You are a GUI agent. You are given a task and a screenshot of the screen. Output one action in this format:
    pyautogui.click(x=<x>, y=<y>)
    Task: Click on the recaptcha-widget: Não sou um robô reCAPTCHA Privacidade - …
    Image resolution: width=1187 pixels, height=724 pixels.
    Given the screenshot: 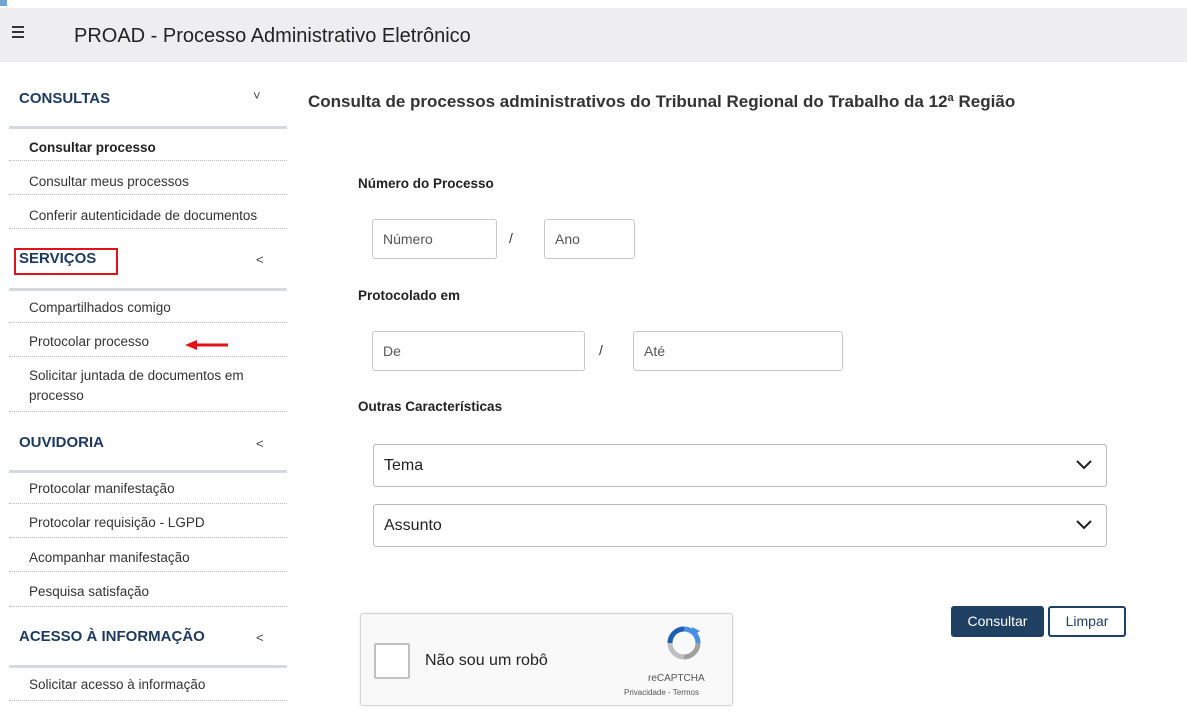 What is the action you would take?
    pyautogui.click(x=546, y=659)
    